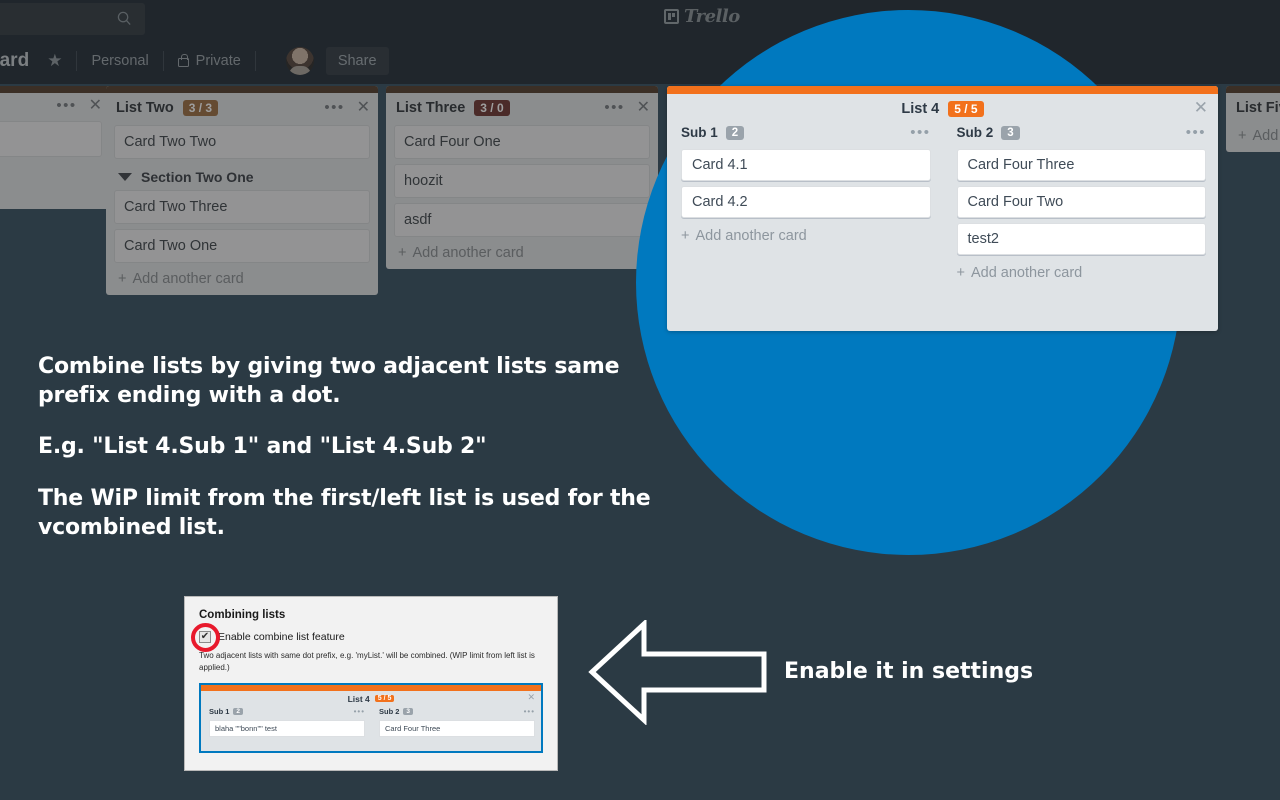  I want to click on card: Card Two One, so click(242, 246).